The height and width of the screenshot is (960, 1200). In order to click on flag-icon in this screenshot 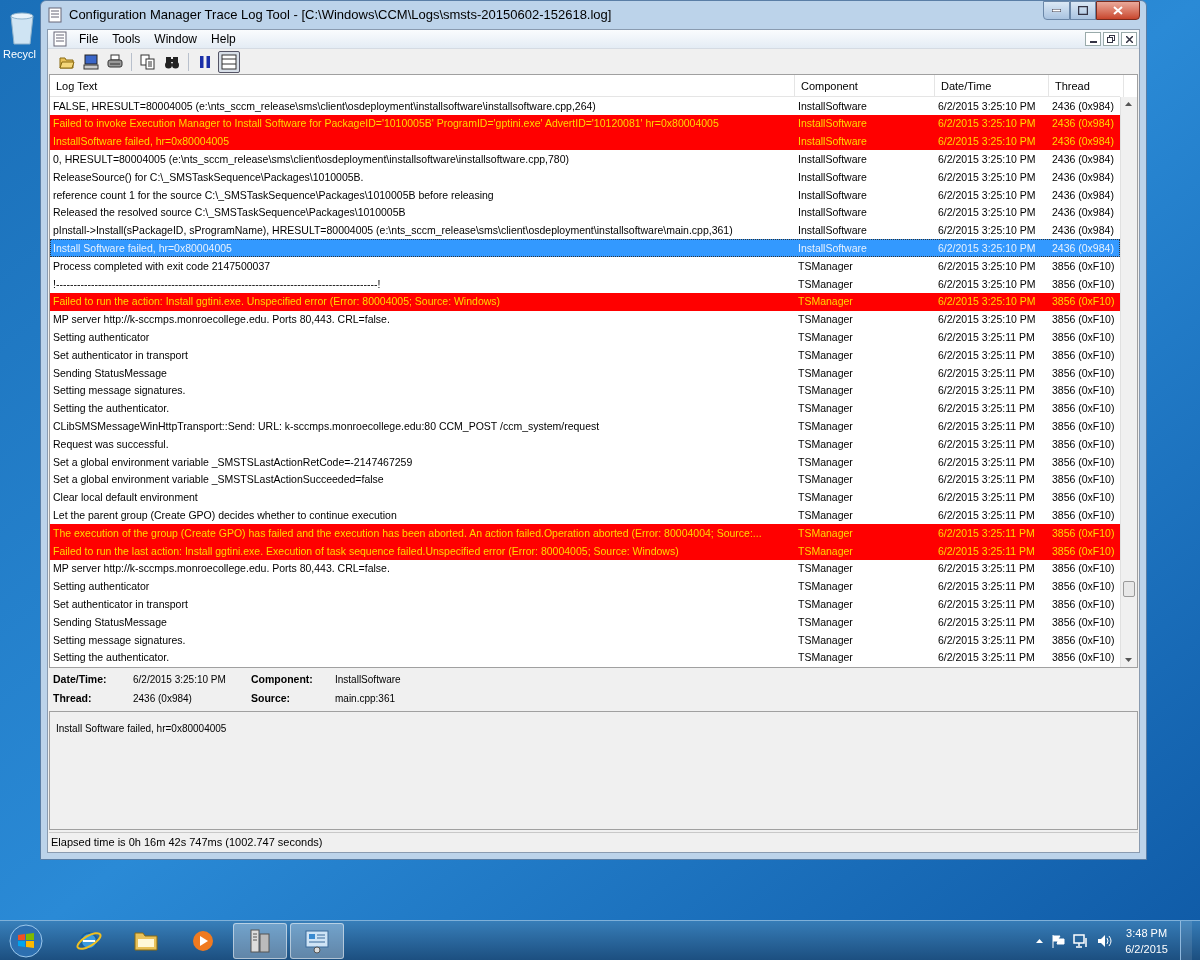, I will do `click(1058, 940)`.